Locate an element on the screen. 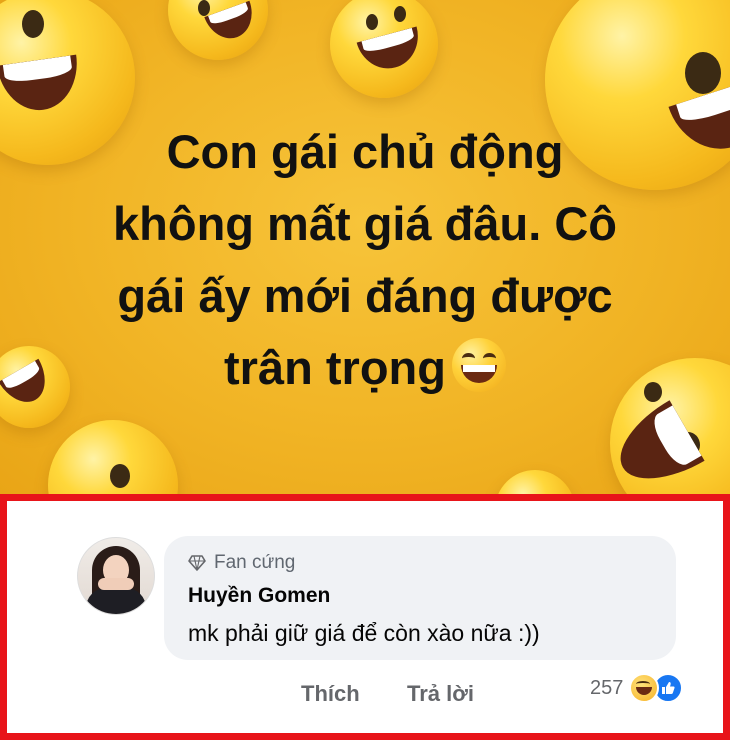 Image resolution: width=730 pixels, height=740 pixels. reaction-count: 257 is located at coordinates (607, 687).